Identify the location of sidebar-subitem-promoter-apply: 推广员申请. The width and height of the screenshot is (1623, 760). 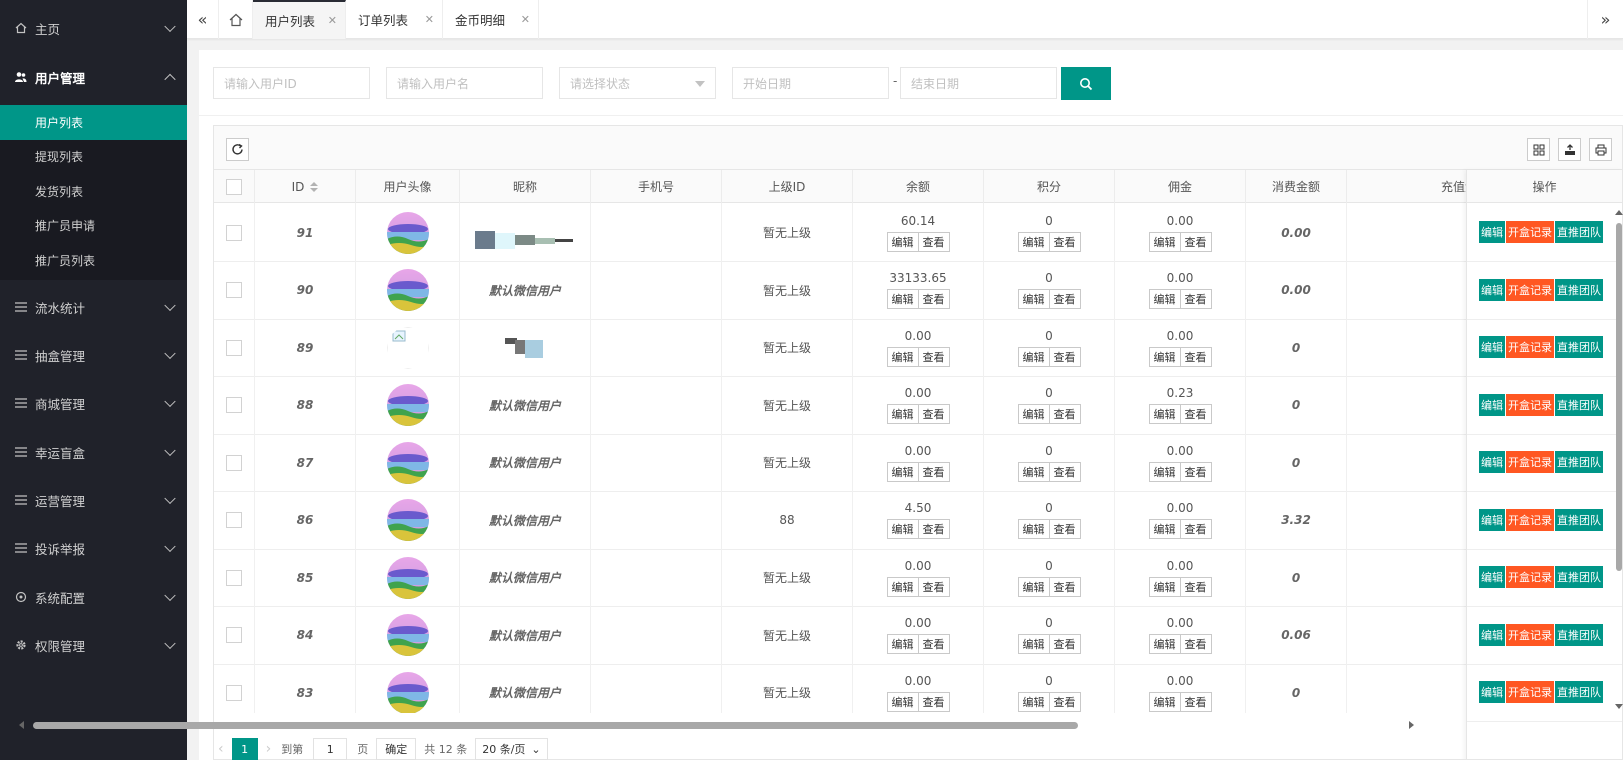
(93, 226).